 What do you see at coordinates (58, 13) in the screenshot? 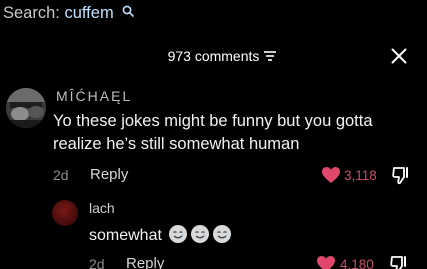
I see `search-label: Search: cuffem` at bounding box center [58, 13].